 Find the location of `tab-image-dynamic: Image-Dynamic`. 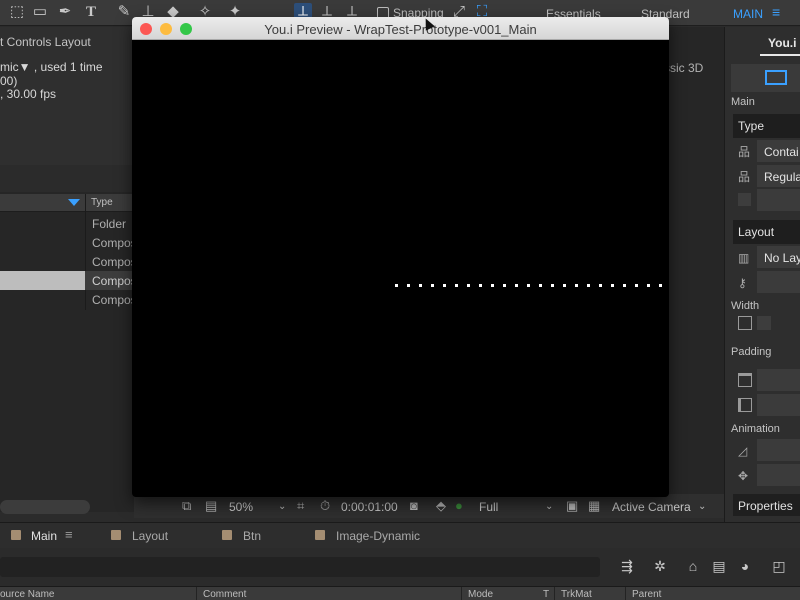

tab-image-dynamic: Image-Dynamic is located at coordinates (378, 536).